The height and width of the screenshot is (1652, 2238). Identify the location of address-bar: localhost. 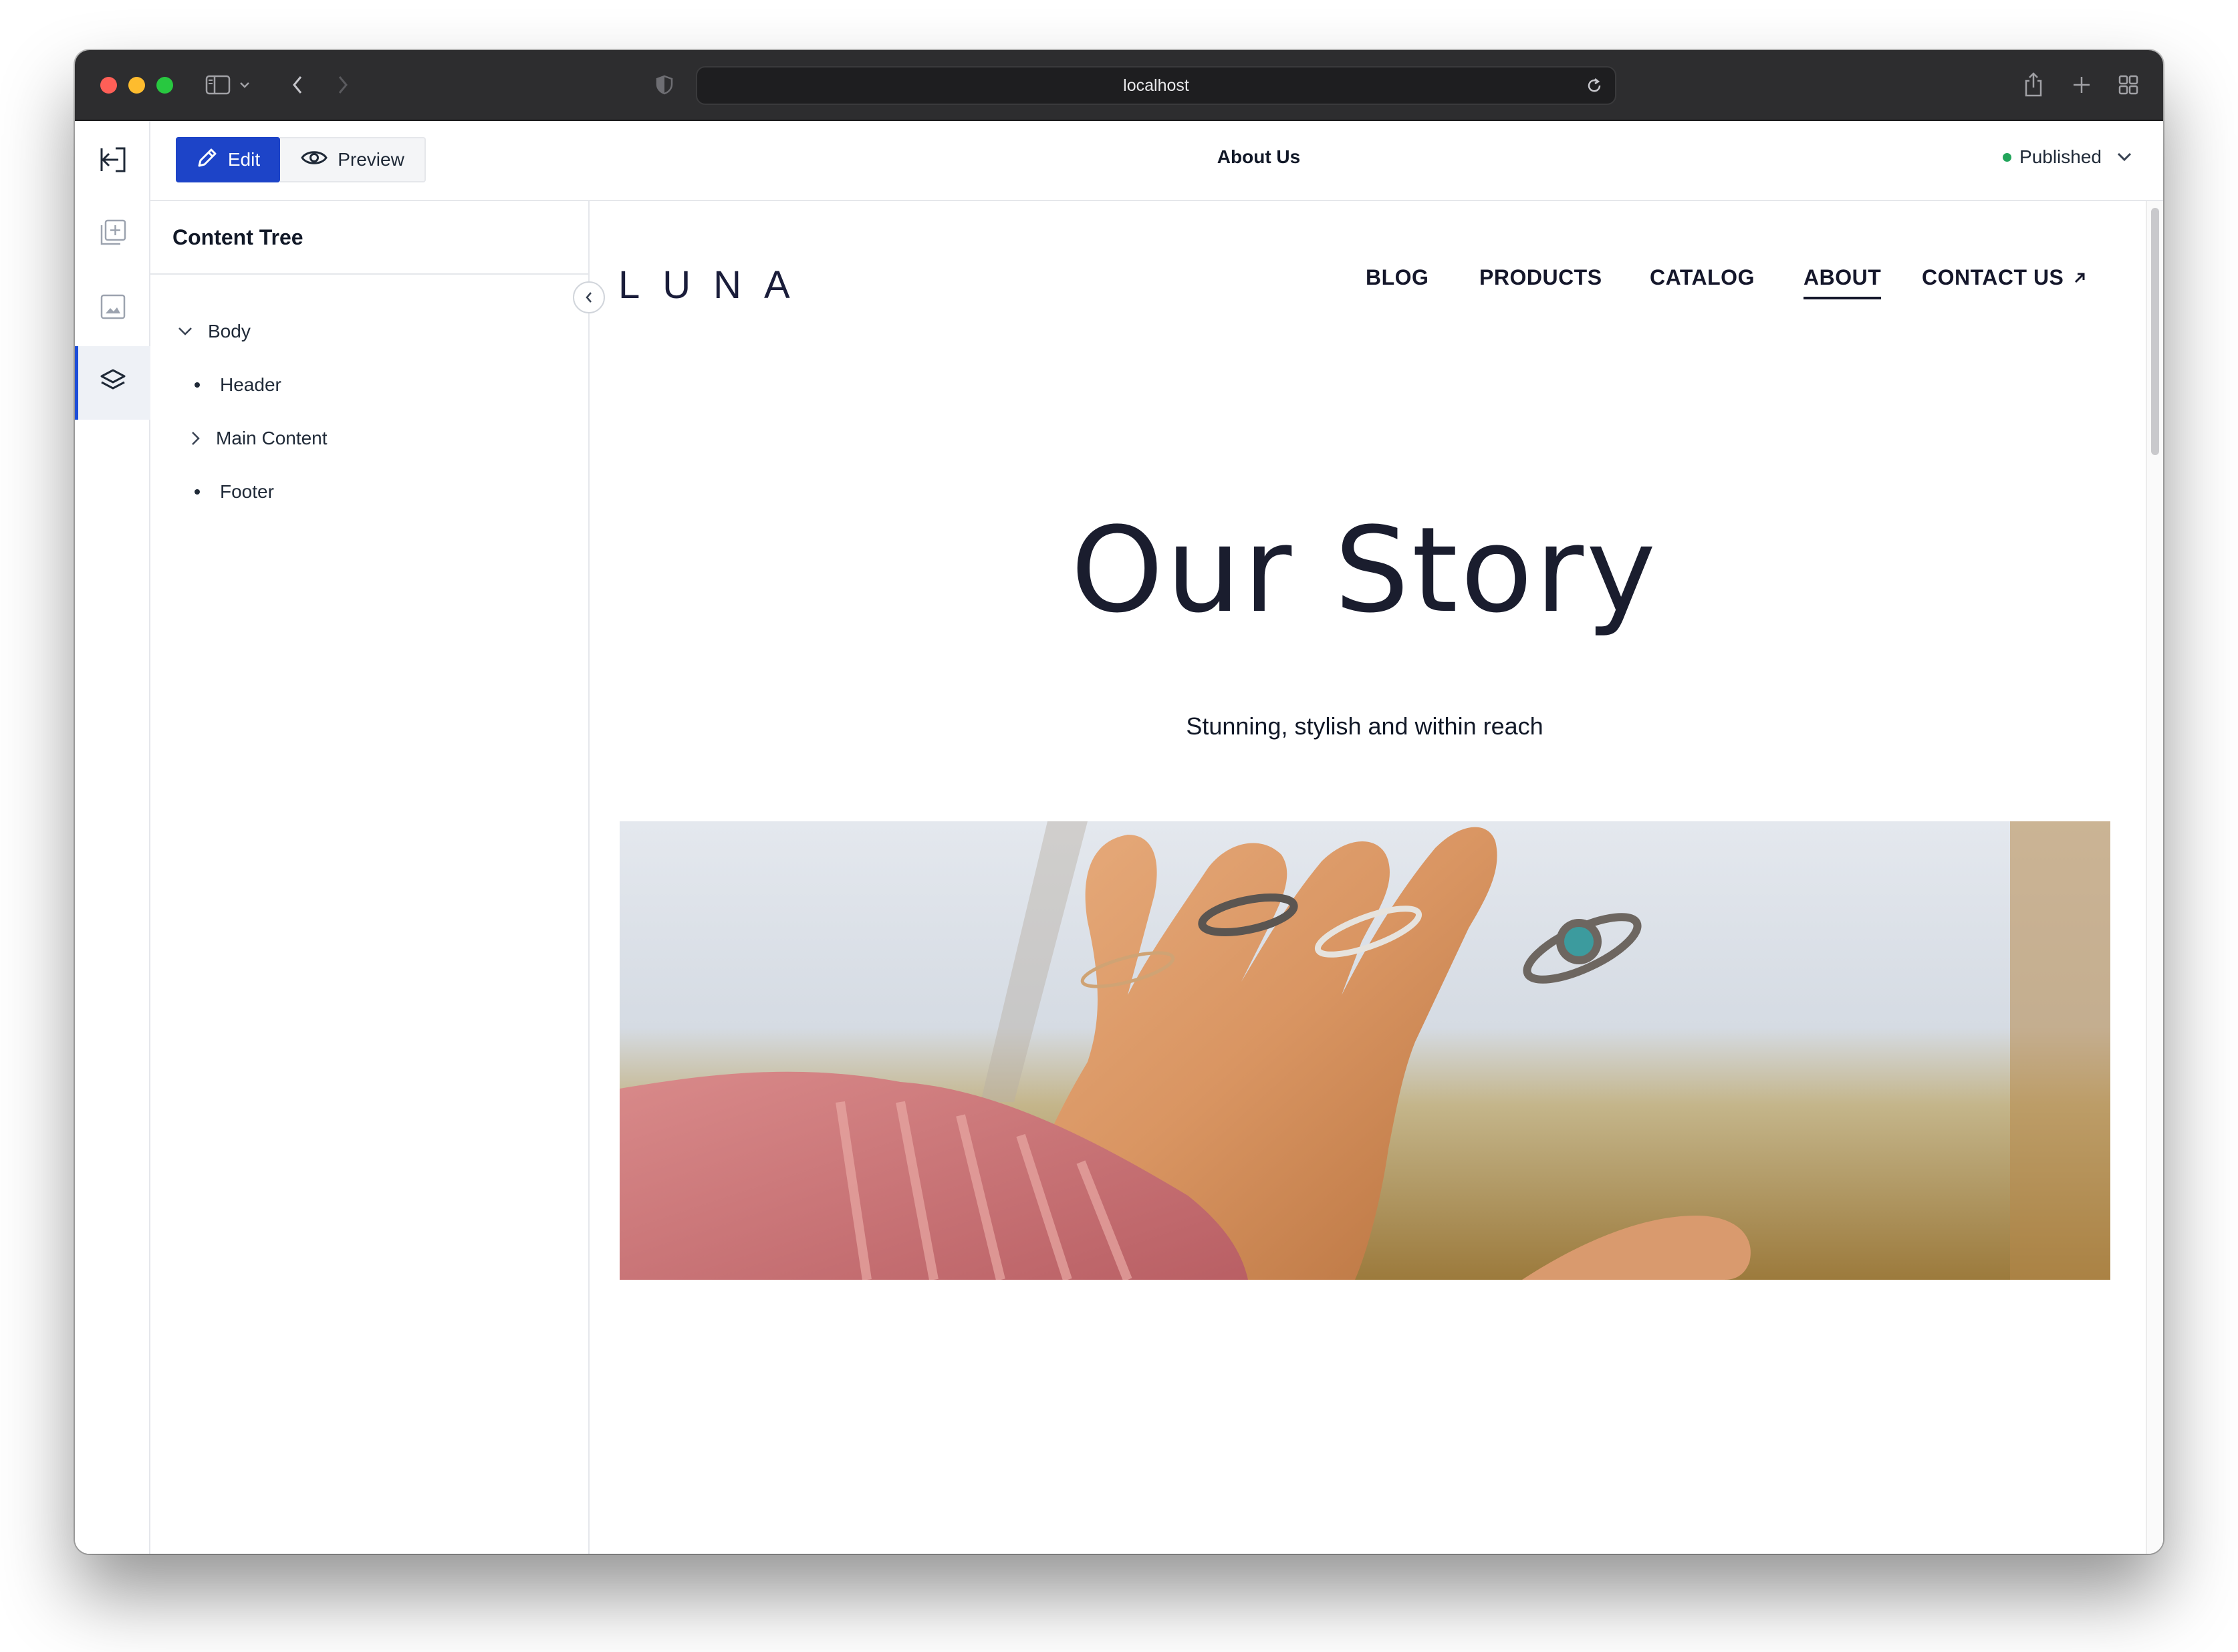
(1156, 85).